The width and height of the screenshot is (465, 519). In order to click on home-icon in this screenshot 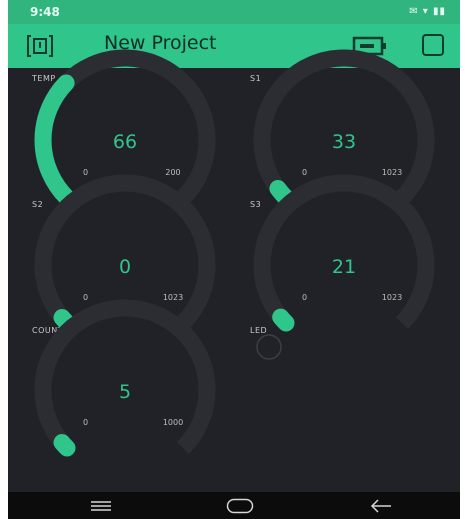, I will do `click(240, 506)`.